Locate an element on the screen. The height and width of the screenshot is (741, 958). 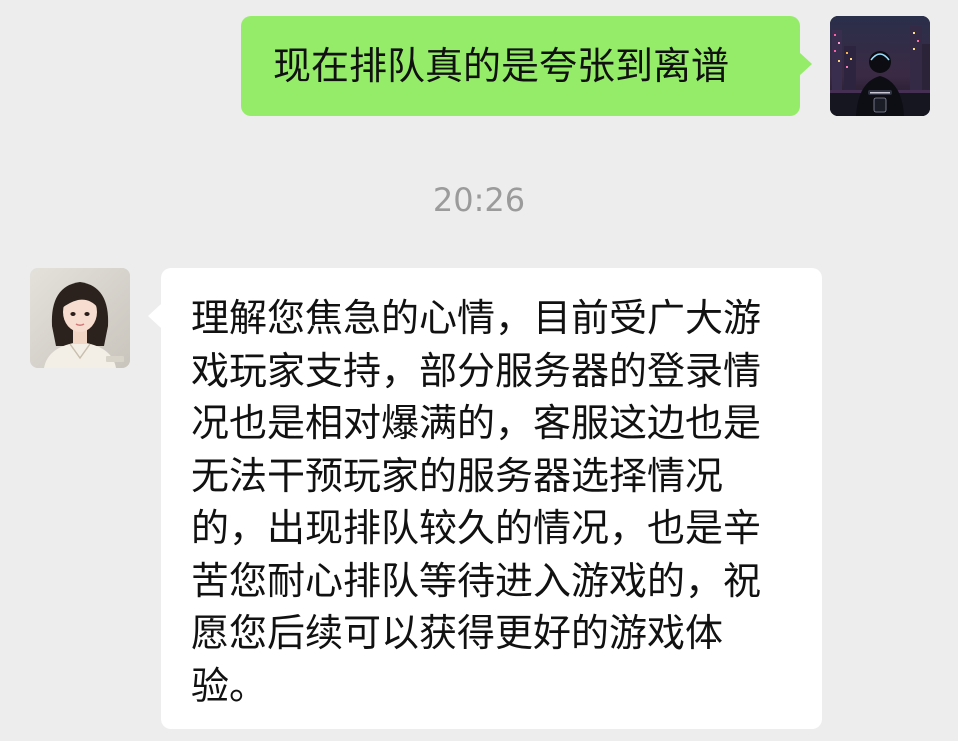
agent-avatar-image is located at coordinates (80, 318).